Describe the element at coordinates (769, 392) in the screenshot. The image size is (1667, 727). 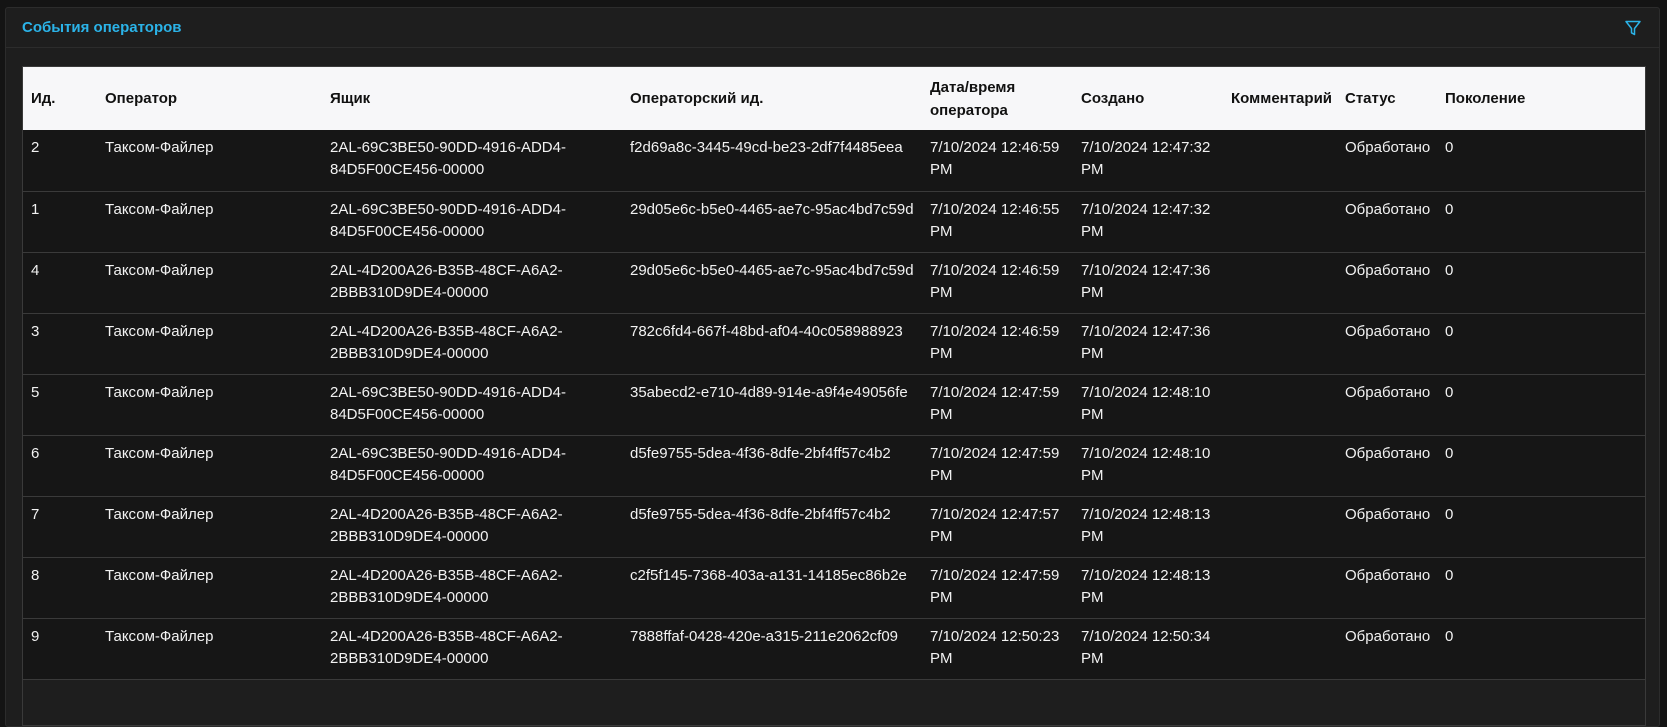
I see `cell-operator-id: 35abecd2-e710-4d89-914e-a9f4e49056fe` at that location.